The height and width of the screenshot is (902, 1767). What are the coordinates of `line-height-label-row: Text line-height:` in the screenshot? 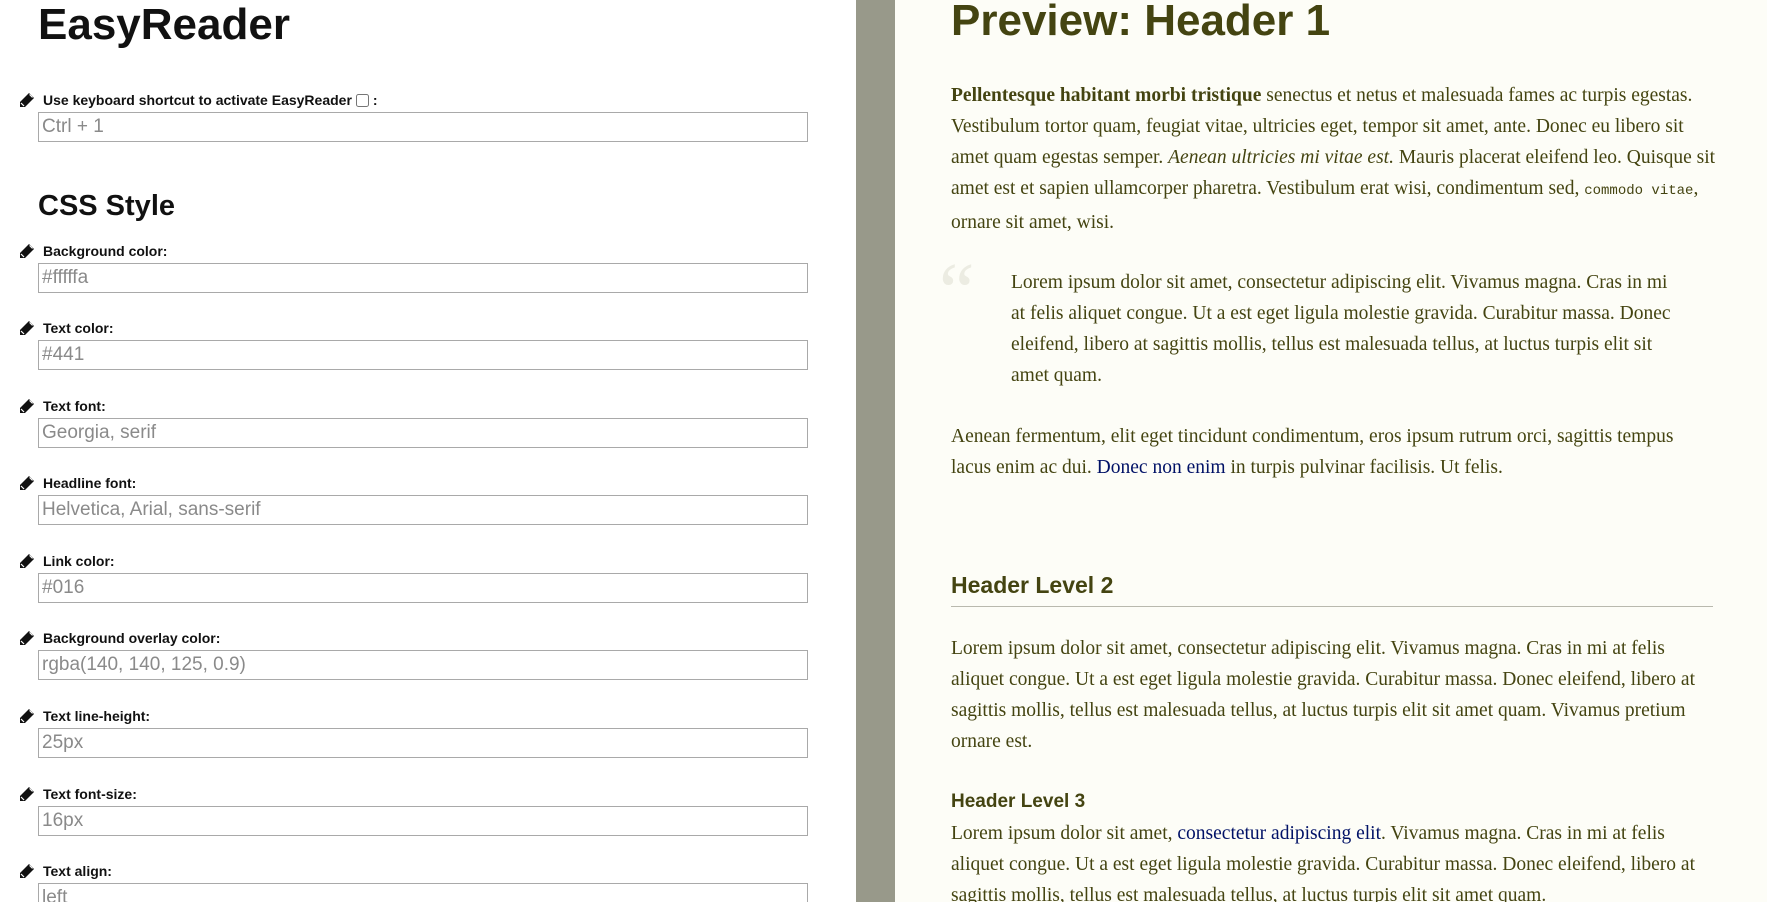 It's located at (84, 716).